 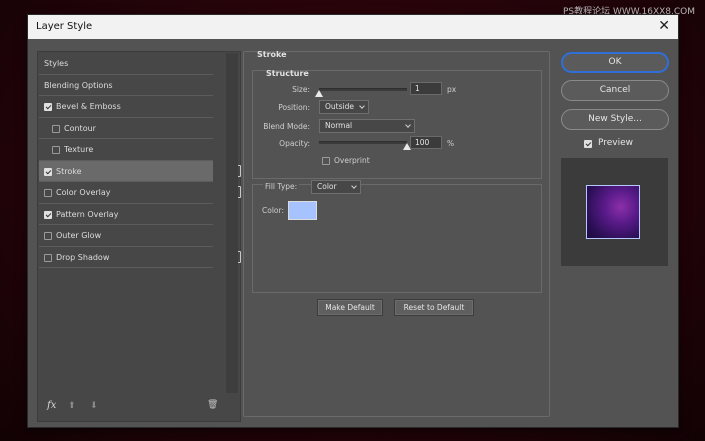 What do you see at coordinates (286, 126) in the screenshot?
I see `blend-mode-label: Blend Mode:` at bounding box center [286, 126].